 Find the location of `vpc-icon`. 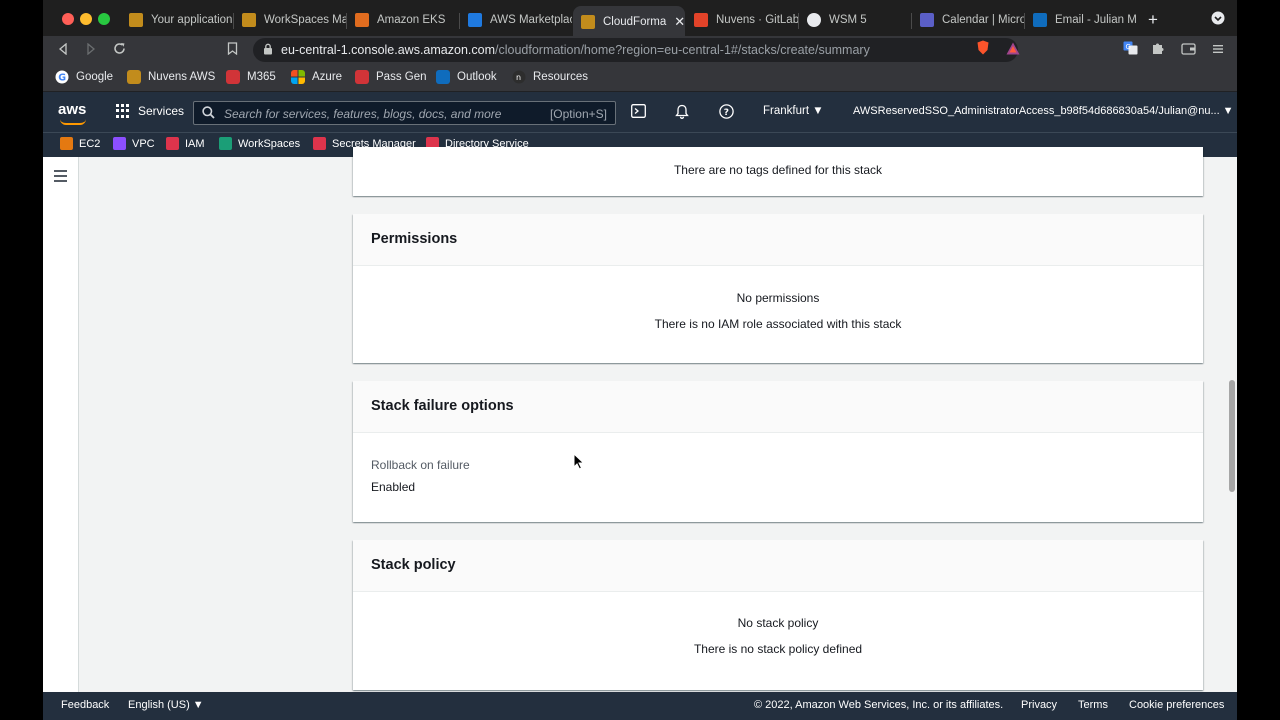

vpc-icon is located at coordinates (119, 143).